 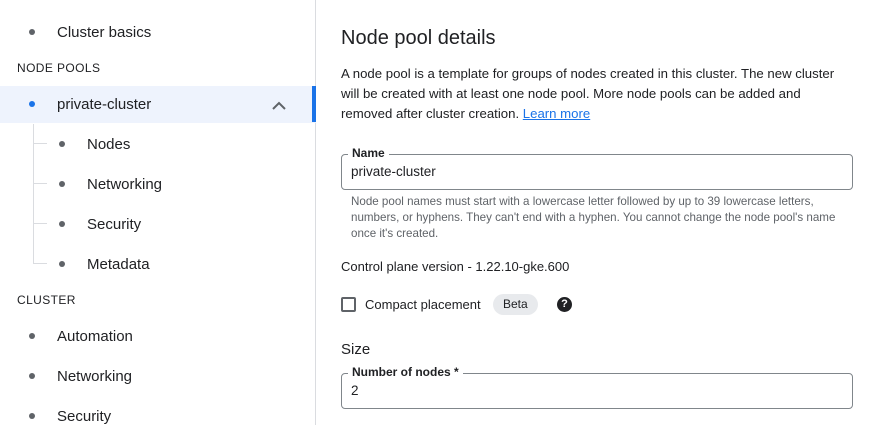 What do you see at coordinates (564, 304) in the screenshot?
I see `help-circle-icon: ?` at bounding box center [564, 304].